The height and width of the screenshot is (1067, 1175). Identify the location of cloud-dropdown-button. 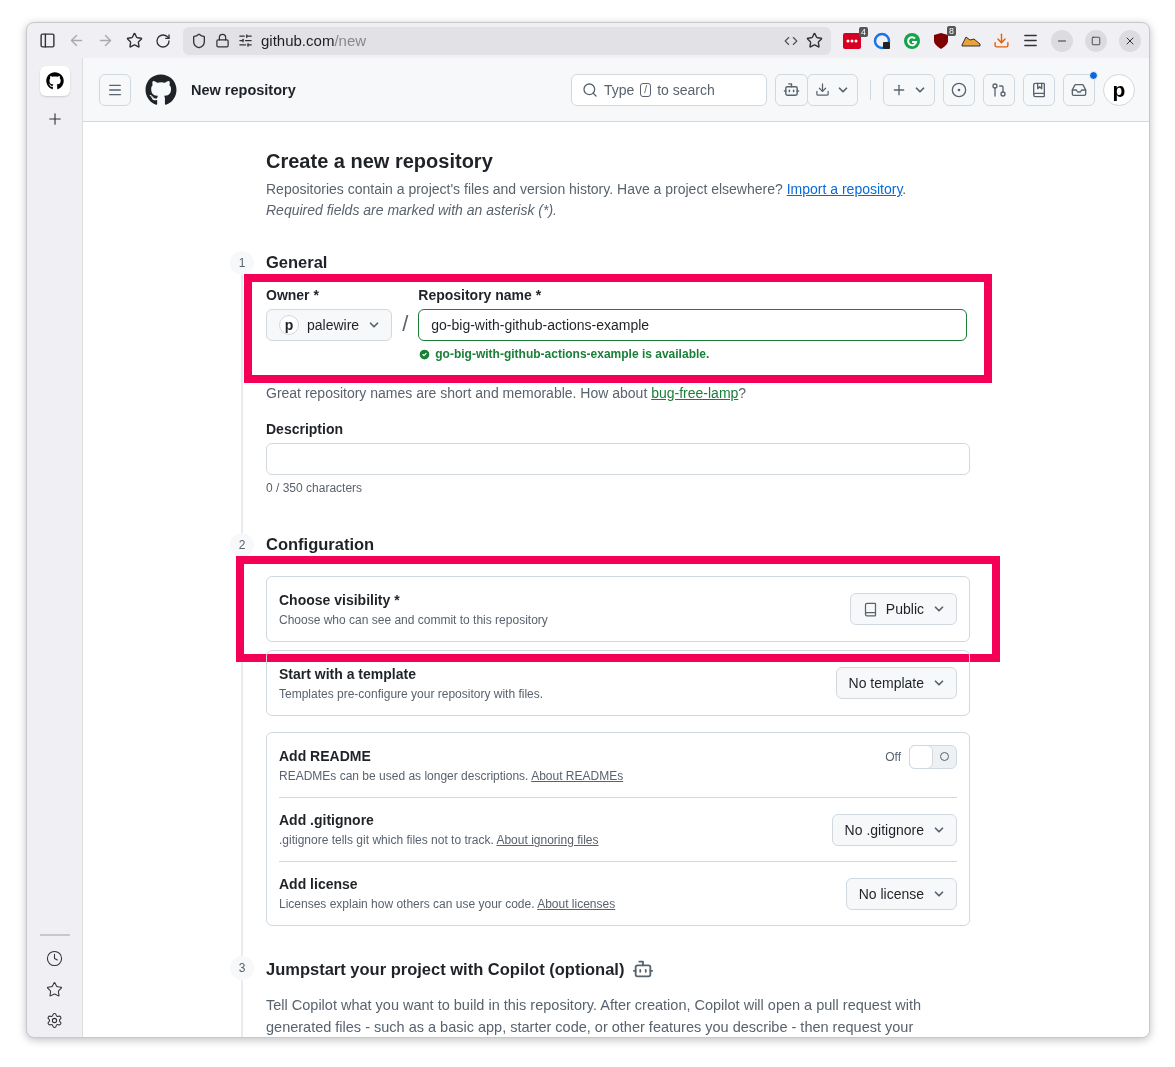
(832, 89).